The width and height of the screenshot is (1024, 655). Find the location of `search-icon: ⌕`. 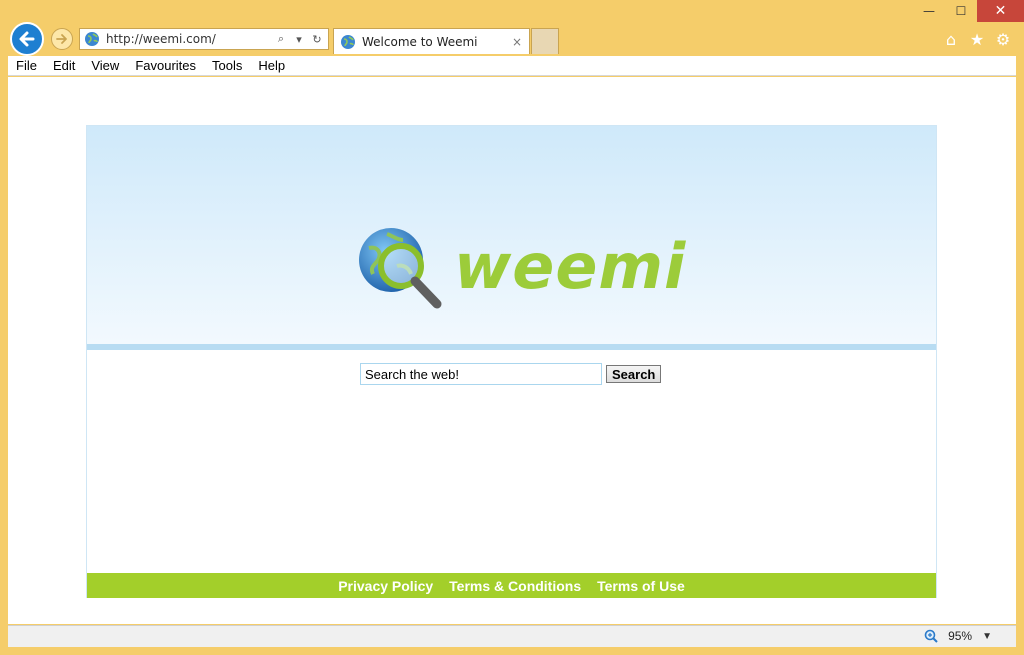

search-icon: ⌕ is located at coordinates (281, 39).